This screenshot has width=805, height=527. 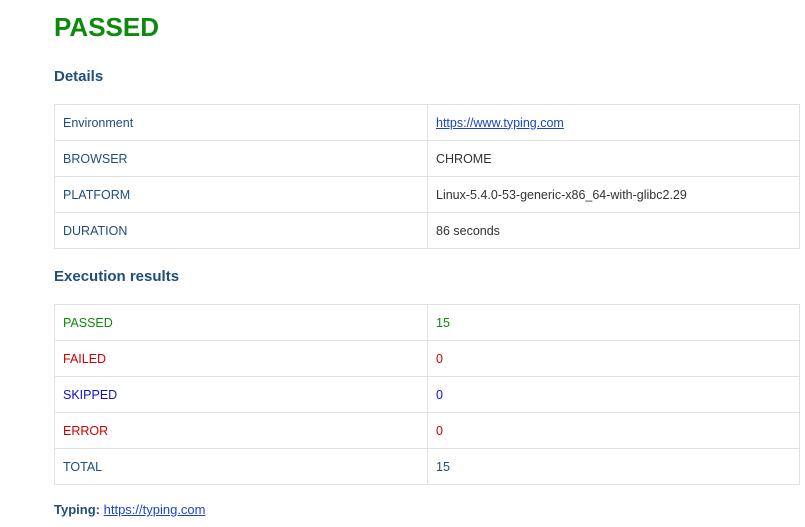 What do you see at coordinates (613, 122) in the screenshot?
I see `environment-value: https://www.typing.com` at bounding box center [613, 122].